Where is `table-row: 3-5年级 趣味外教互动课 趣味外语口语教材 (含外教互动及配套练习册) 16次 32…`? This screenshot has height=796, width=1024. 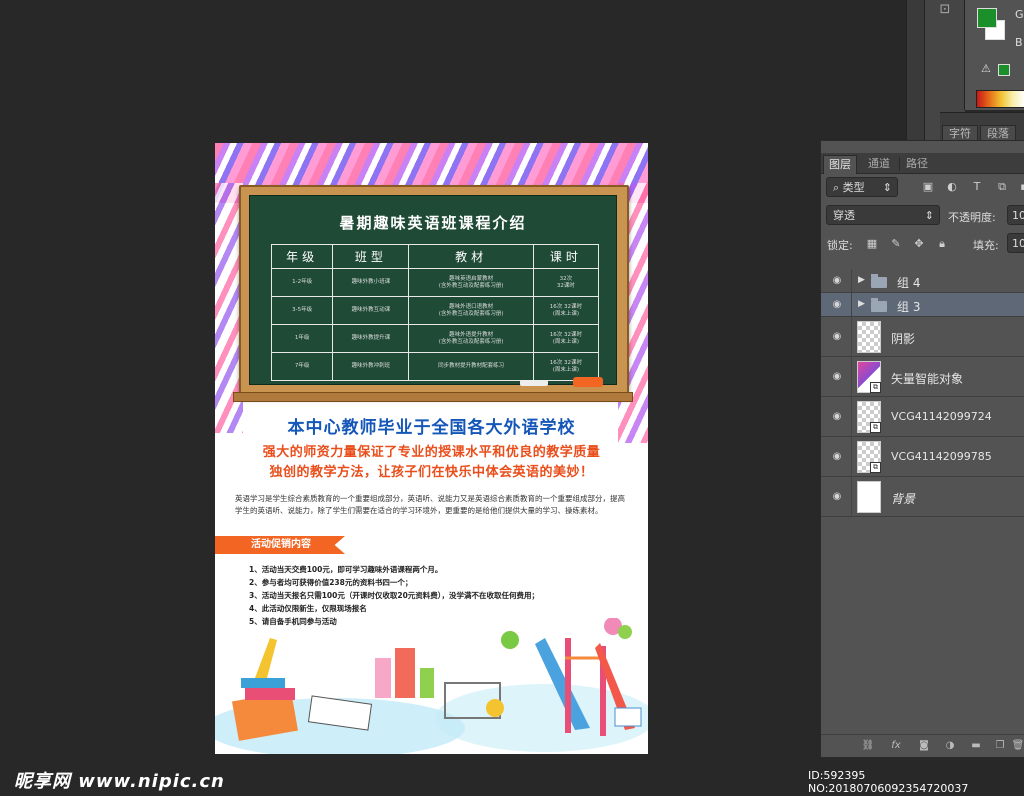
table-row: 3-5年级 趣味外教互动课 趣味外语口语教材 (含外教互动及配套练习册) 16次 32… is located at coordinates (435, 310).